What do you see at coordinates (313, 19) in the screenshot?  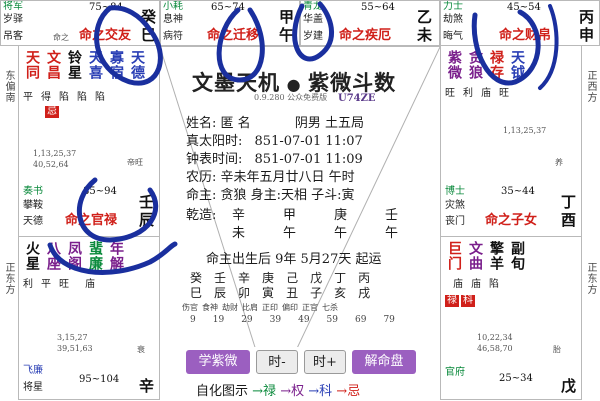 I see `palace-star-minor: 华盖` at bounding box center [313, 19].